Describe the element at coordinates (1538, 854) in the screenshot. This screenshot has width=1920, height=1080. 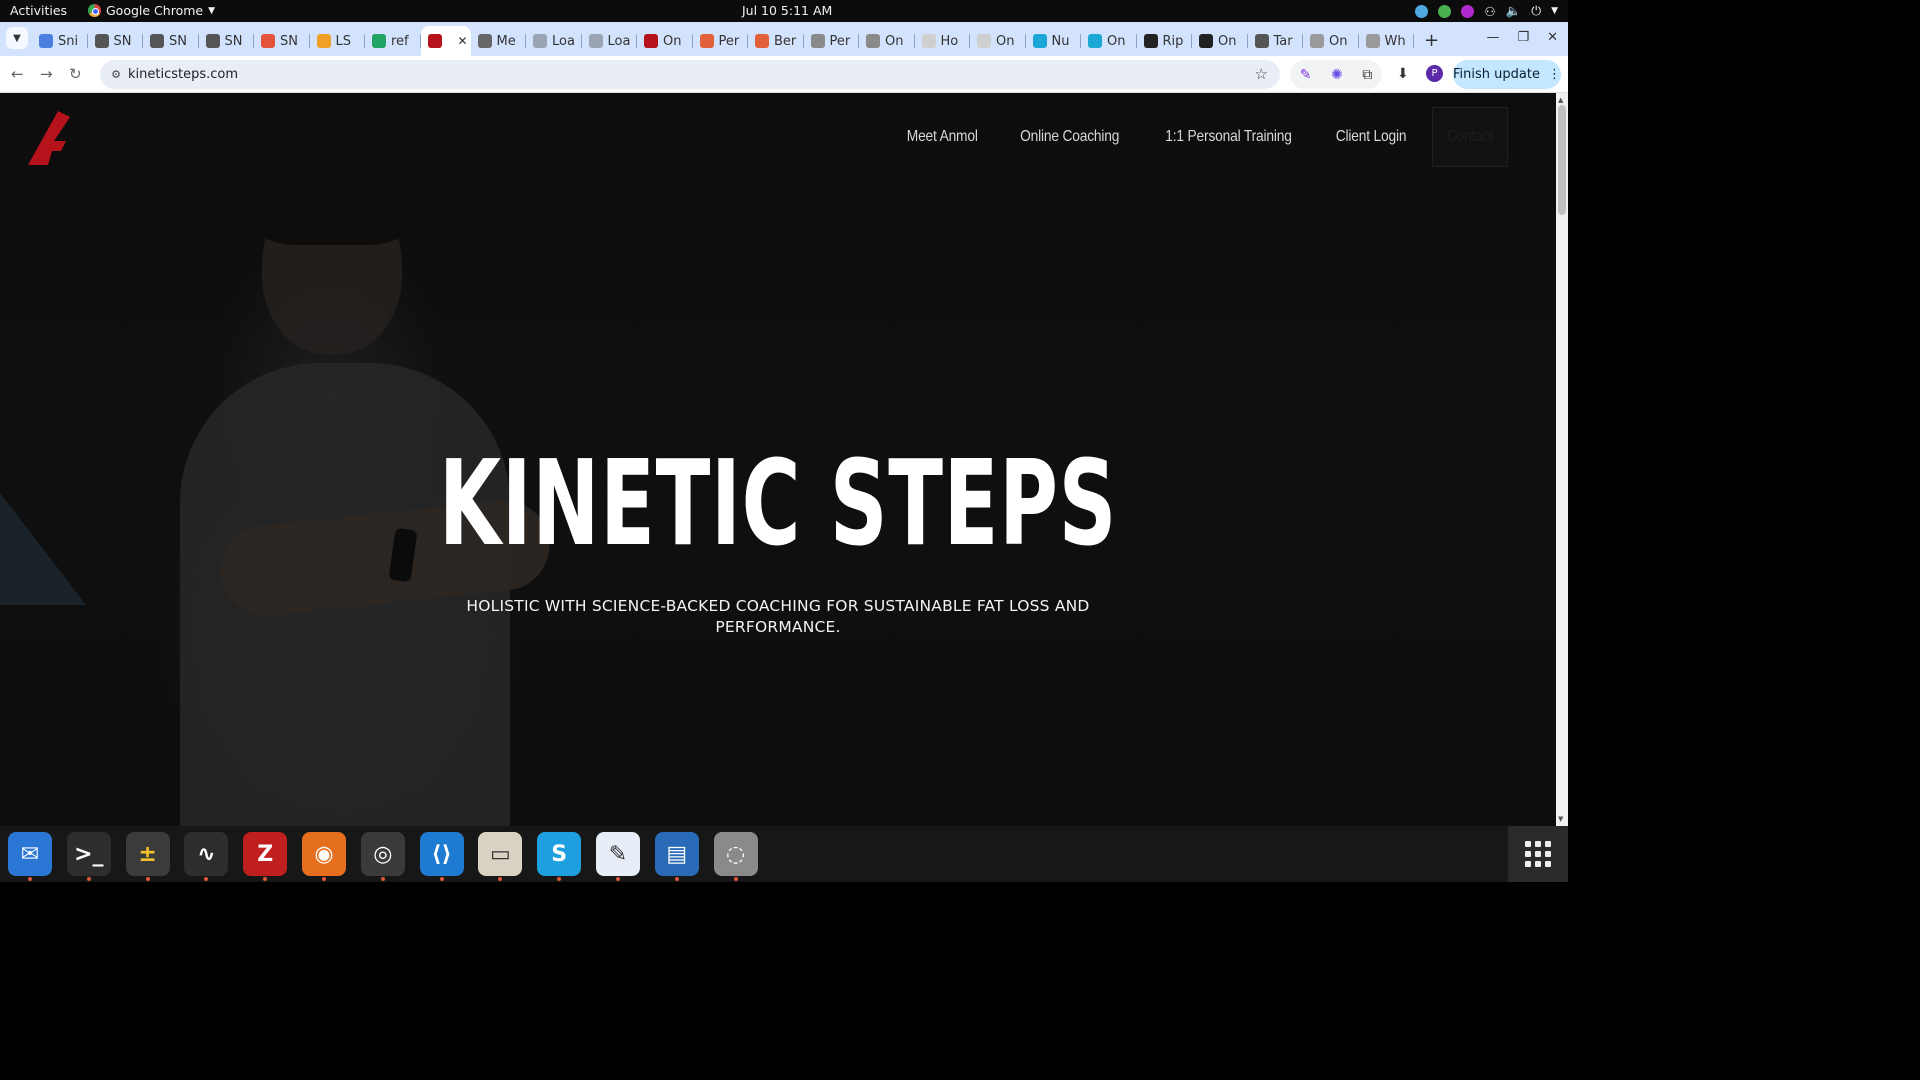
I see `show-apps-button` at that location.